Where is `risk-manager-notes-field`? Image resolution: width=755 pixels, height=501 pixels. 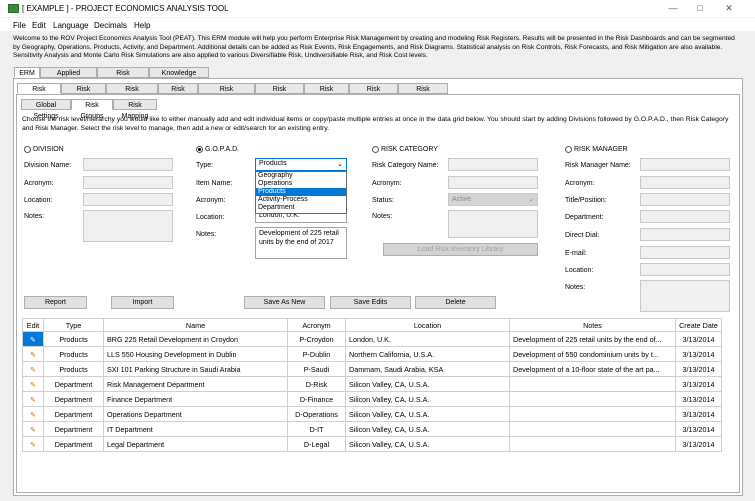 risk-manager-notes-field is located at coordinates (685, 296).